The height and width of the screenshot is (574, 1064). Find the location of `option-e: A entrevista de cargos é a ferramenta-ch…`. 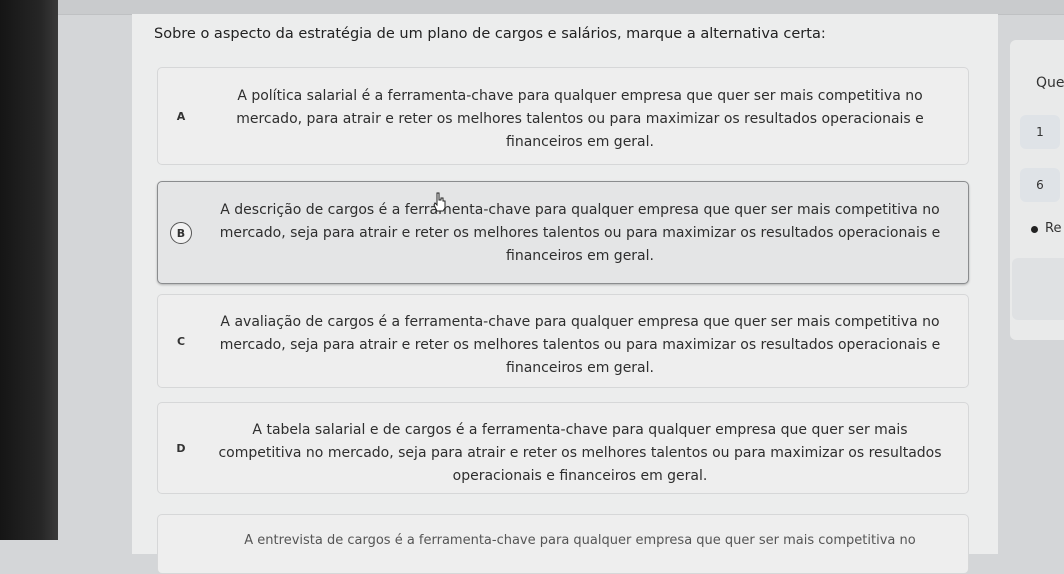

option-e: A entrevista de cargos é a ferramenta-ch… is located at coordinates (563, 544).